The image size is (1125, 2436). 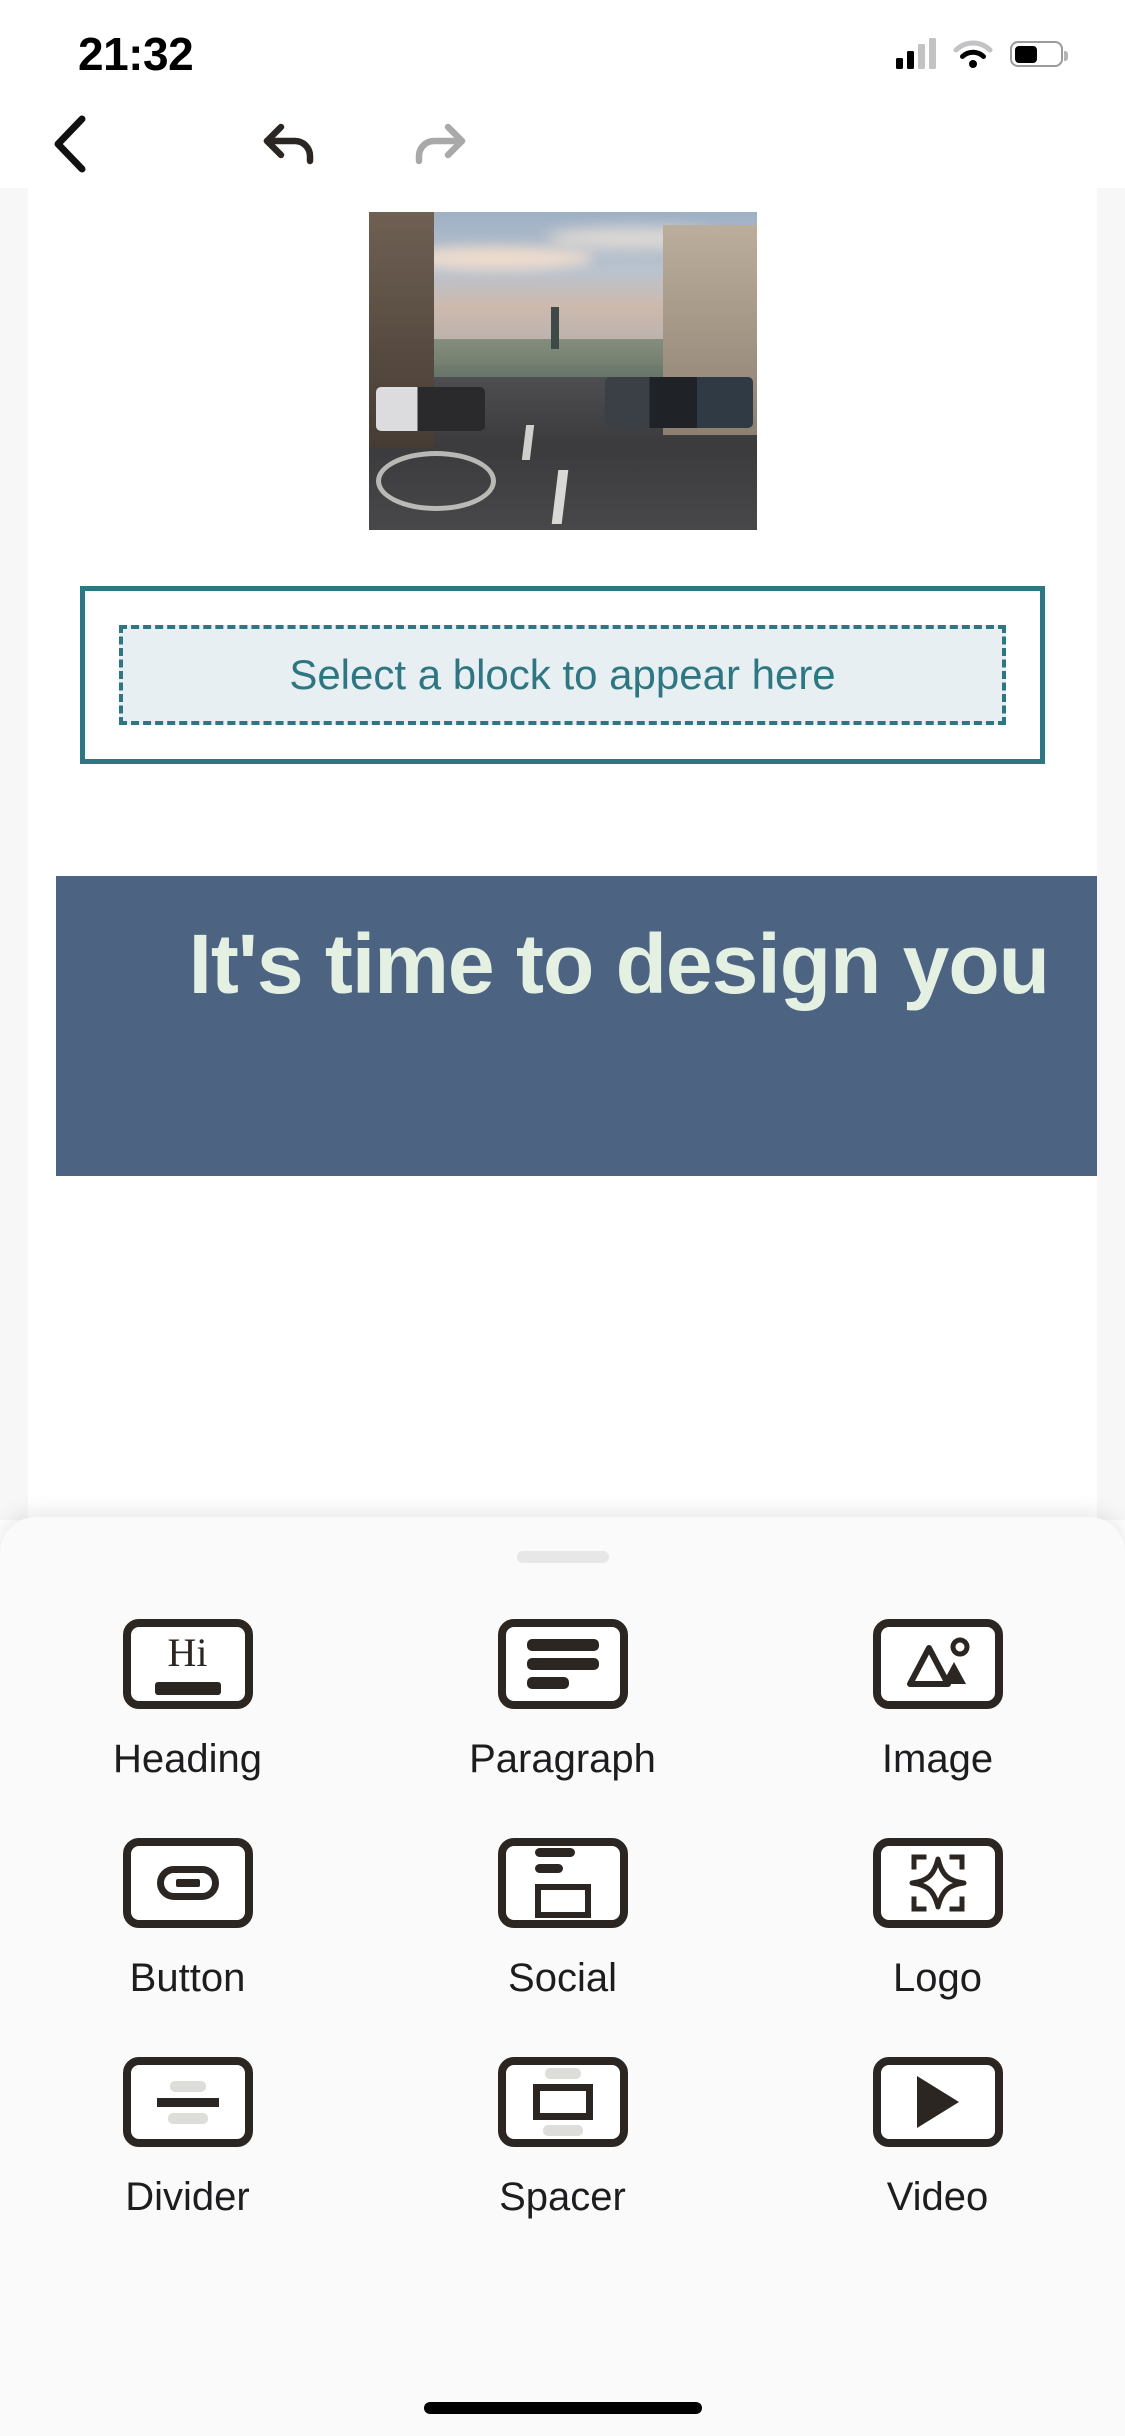 What do you see at coordinates (136, 54) in the screenshot?
I see `status-time: 21:32` at bounding box center [136, 54].